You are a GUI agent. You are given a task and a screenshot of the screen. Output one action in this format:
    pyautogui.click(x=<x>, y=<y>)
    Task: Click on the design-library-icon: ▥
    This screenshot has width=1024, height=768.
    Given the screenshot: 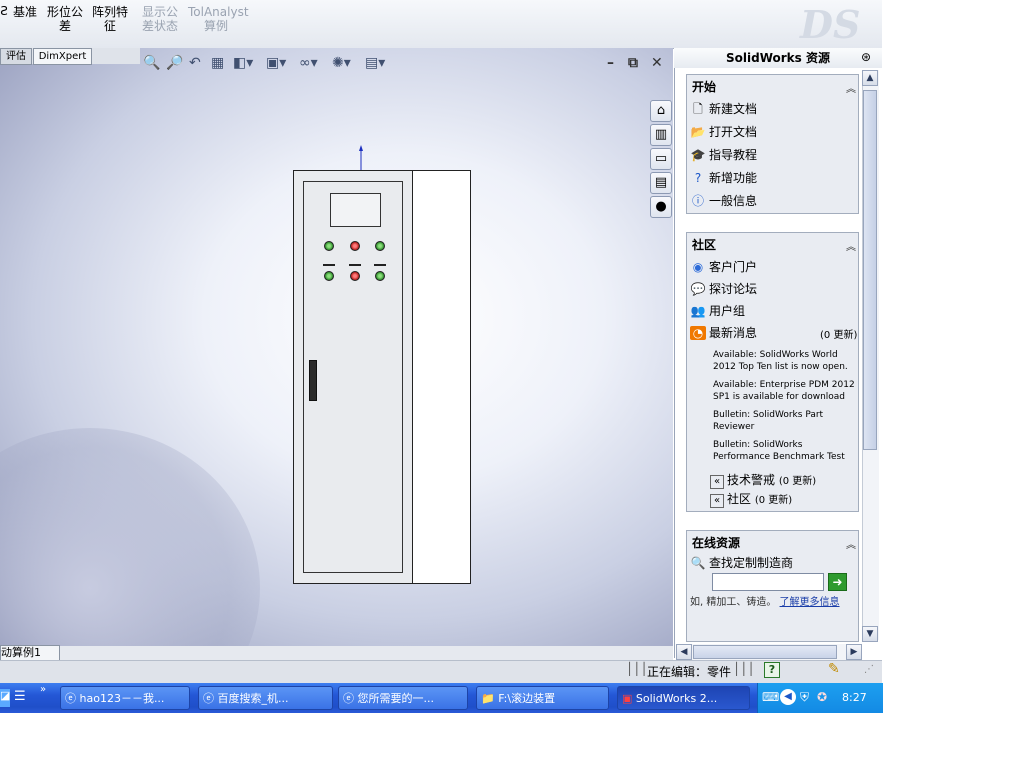 What is the action you would take?
    pyautogui.click(x=661, y=135)
    